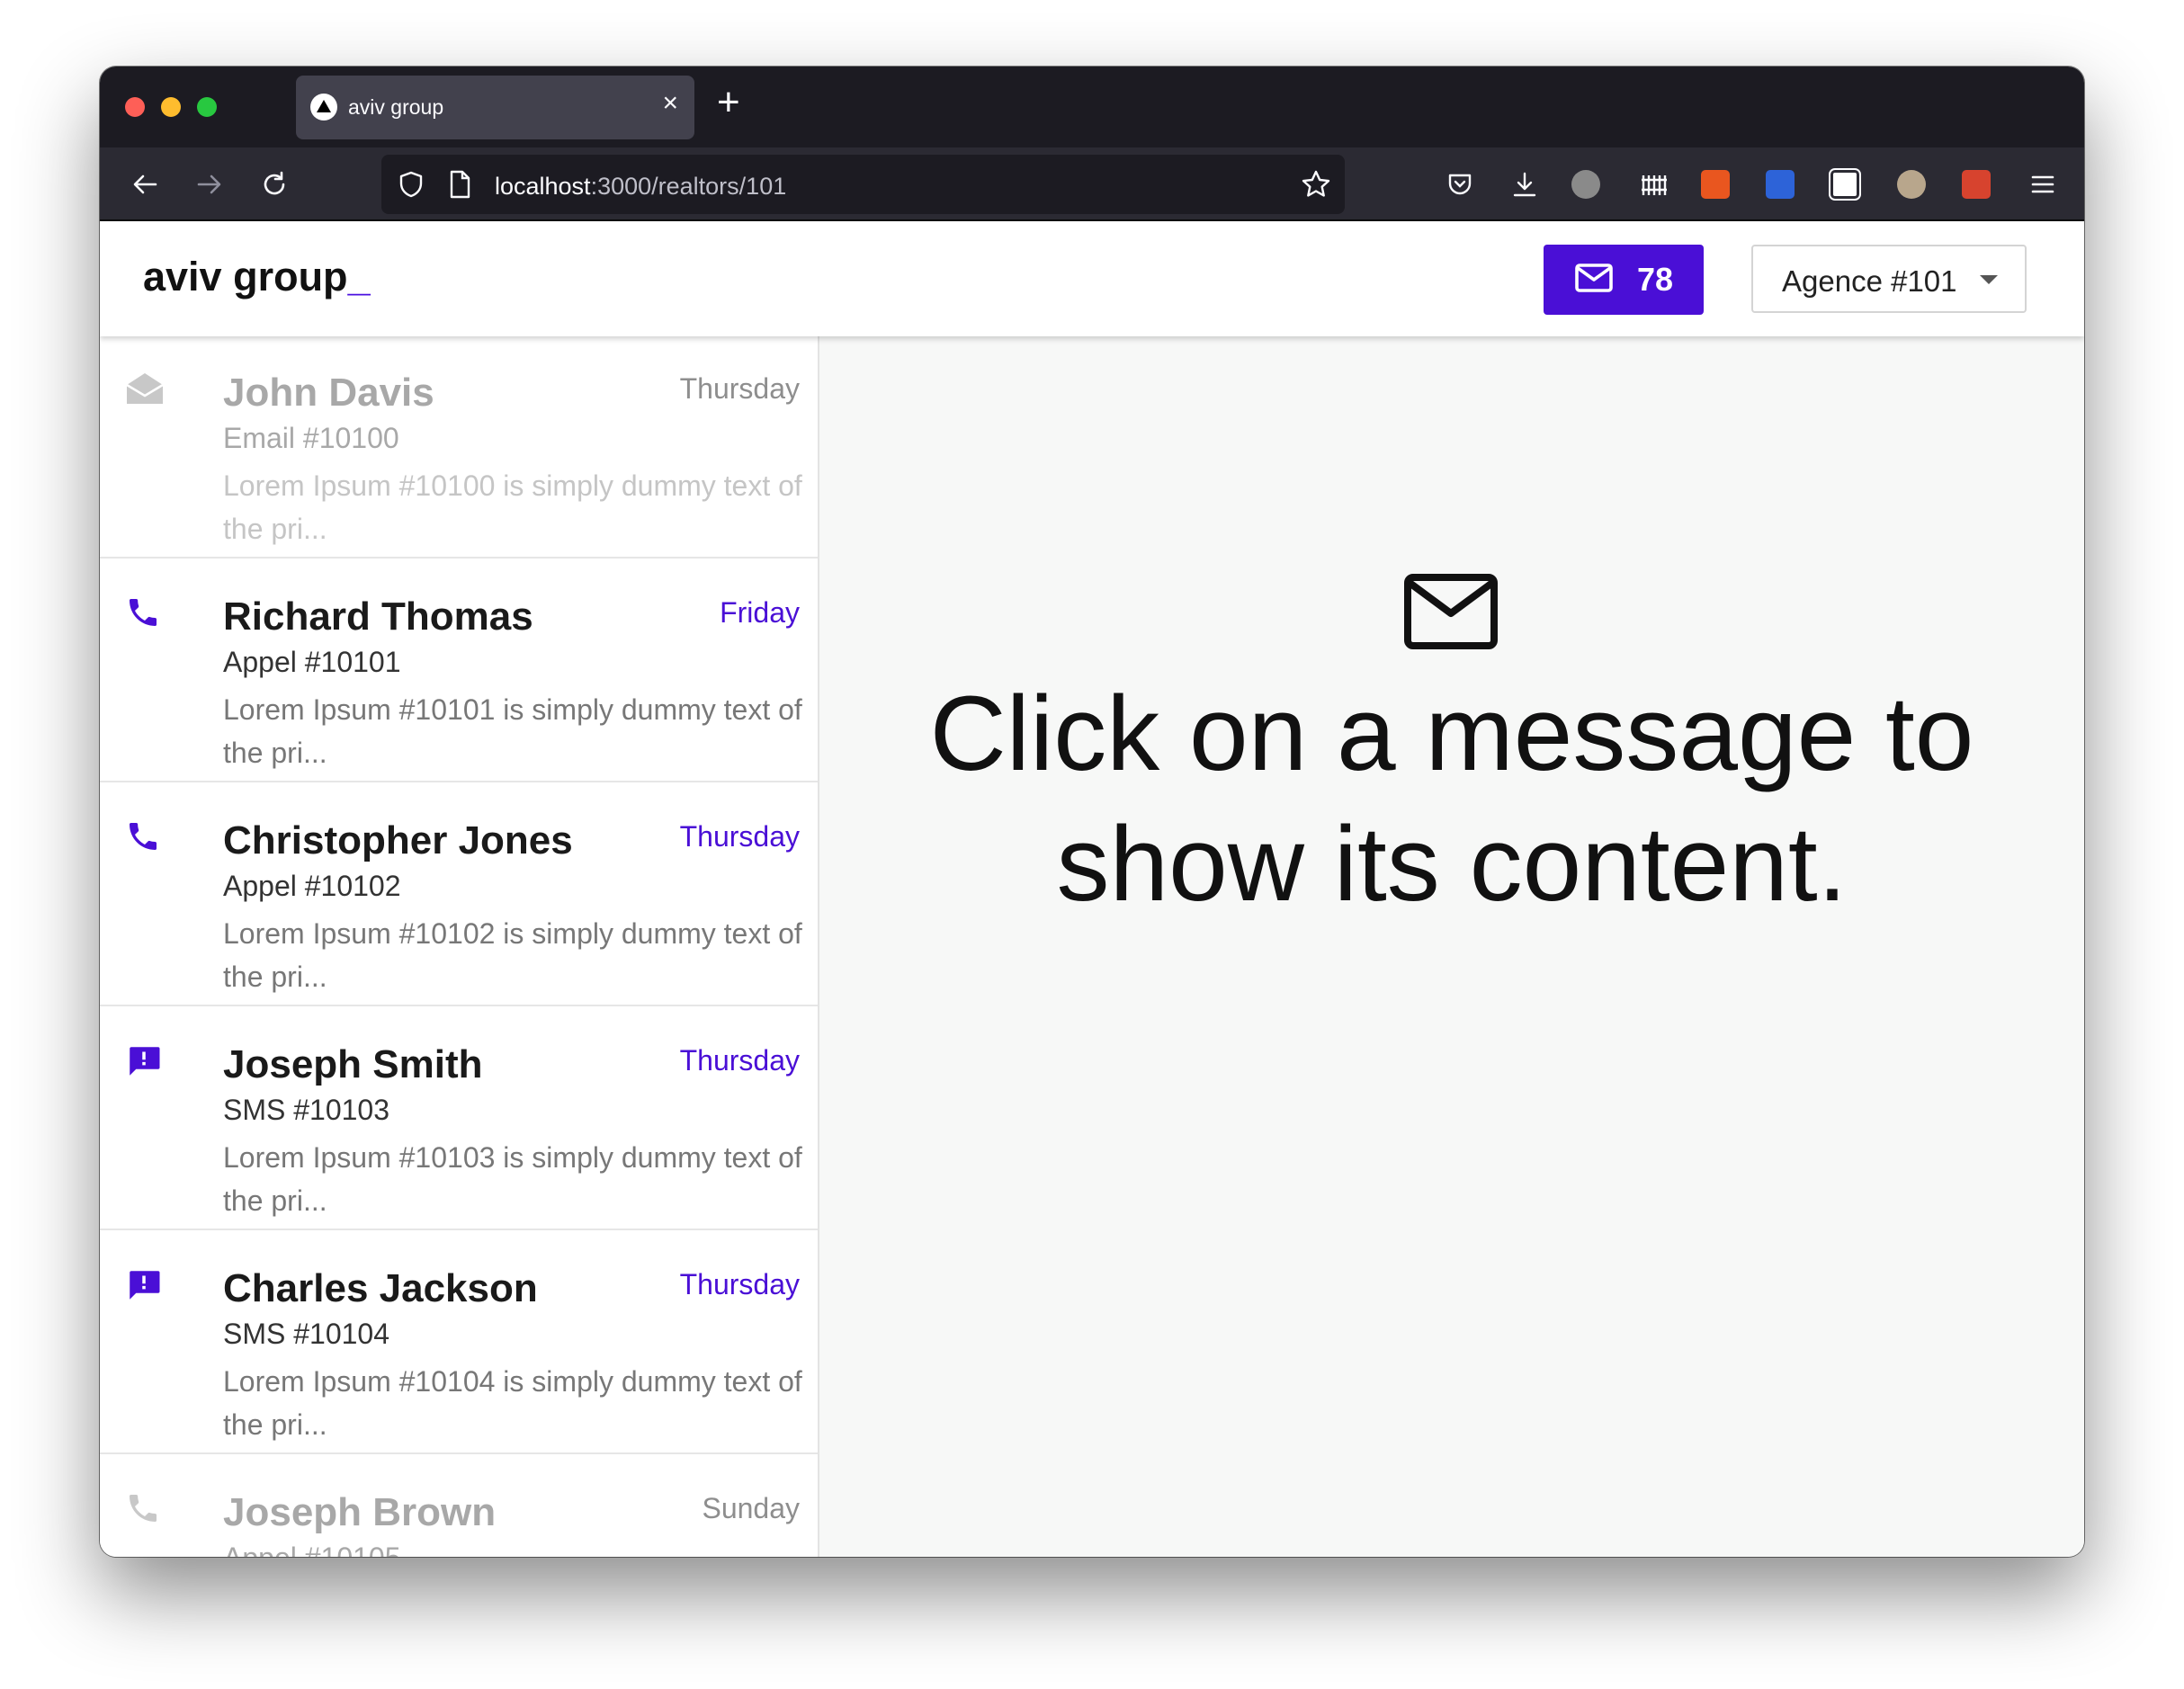  Describe the element at coordinates (306, 1334) in the screenshot. I see `message-subject: SMS #10104` at that location.